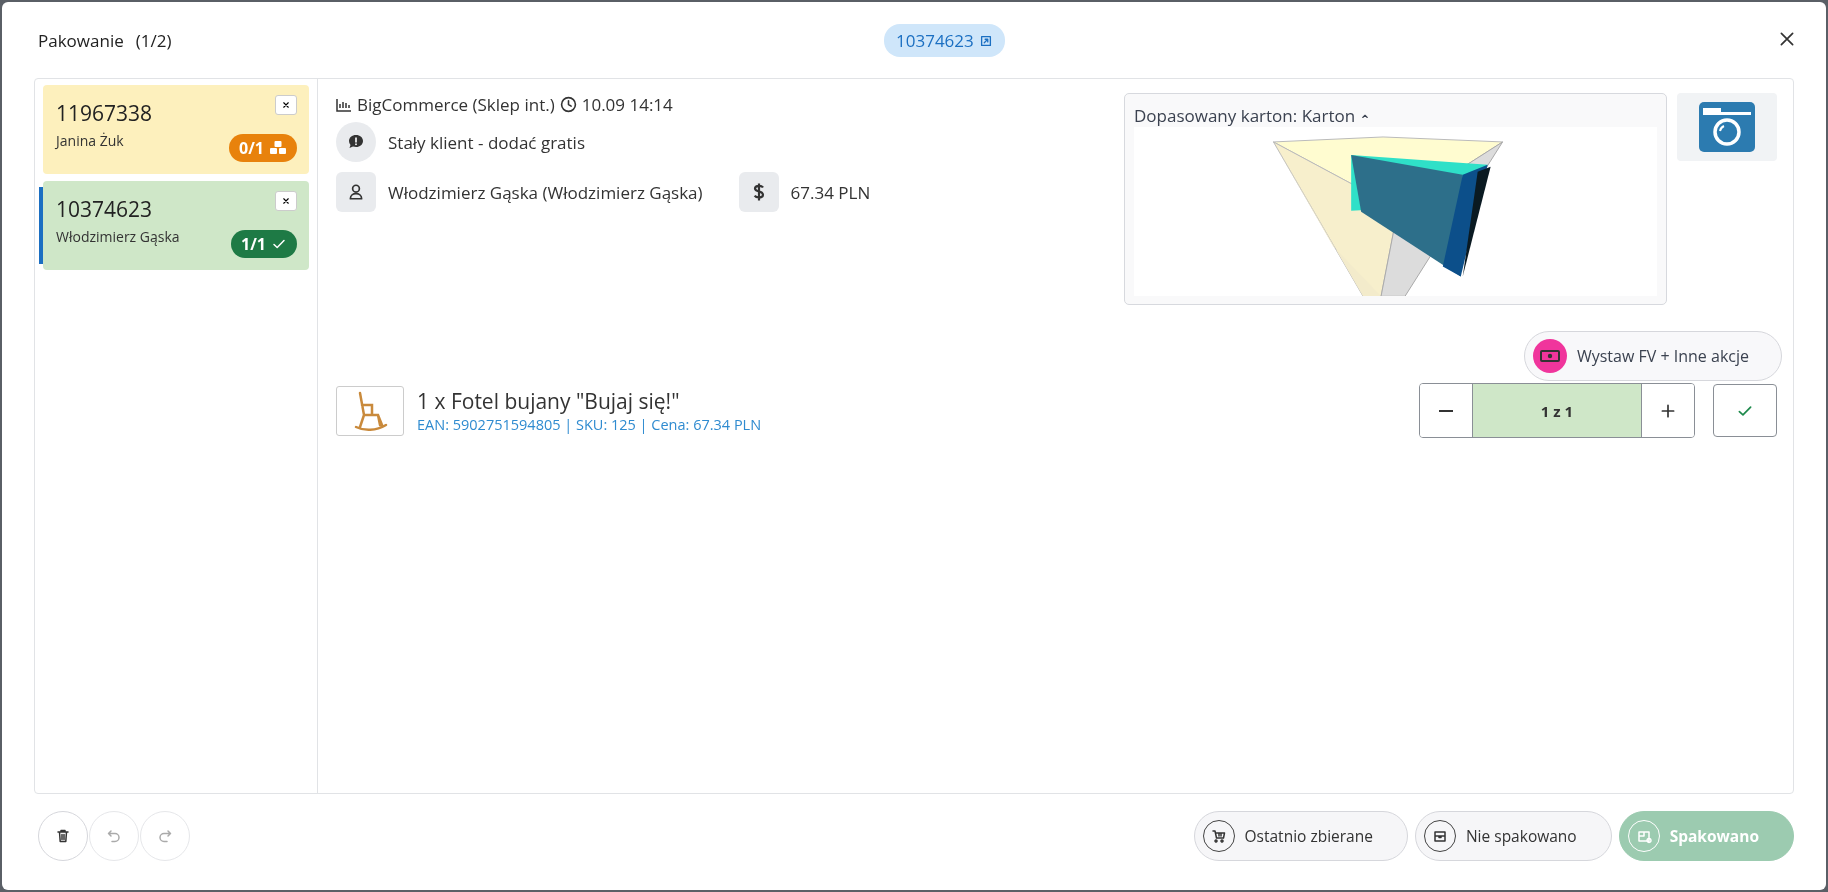 The width and height of the screenshot is (1828, 892). I want to click on order-total: 67.34 PLN, so click(830, 192).